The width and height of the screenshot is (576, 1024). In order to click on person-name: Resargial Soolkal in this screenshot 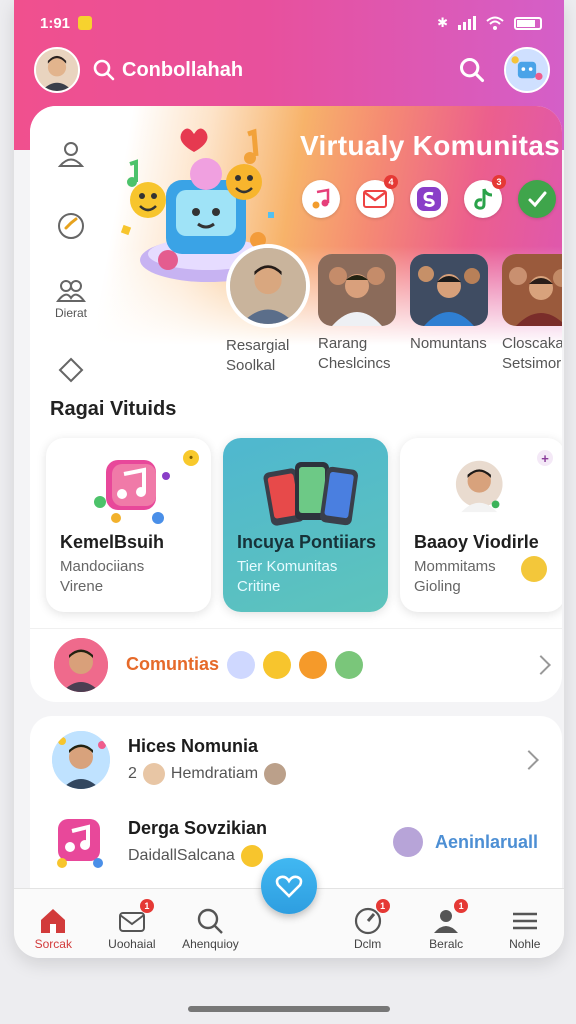, I will do `click(258, 355)`.